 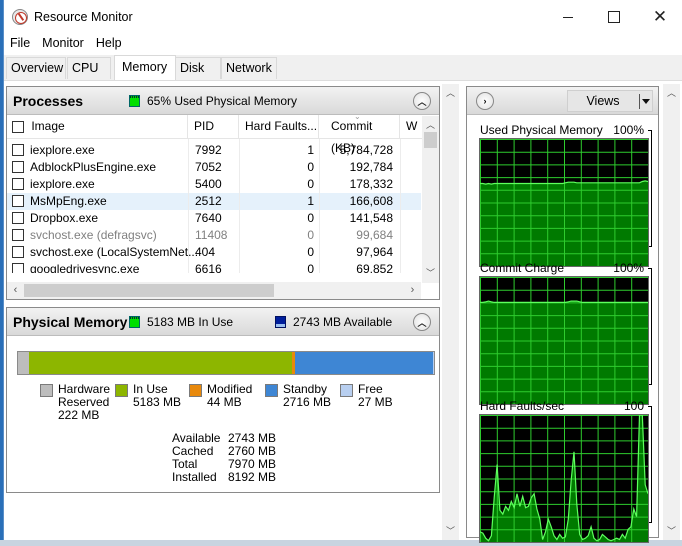 What do you see at coordinates (97, 127) in the screenshot?
I see `column-image: Image` at bounding box center [97, 127].